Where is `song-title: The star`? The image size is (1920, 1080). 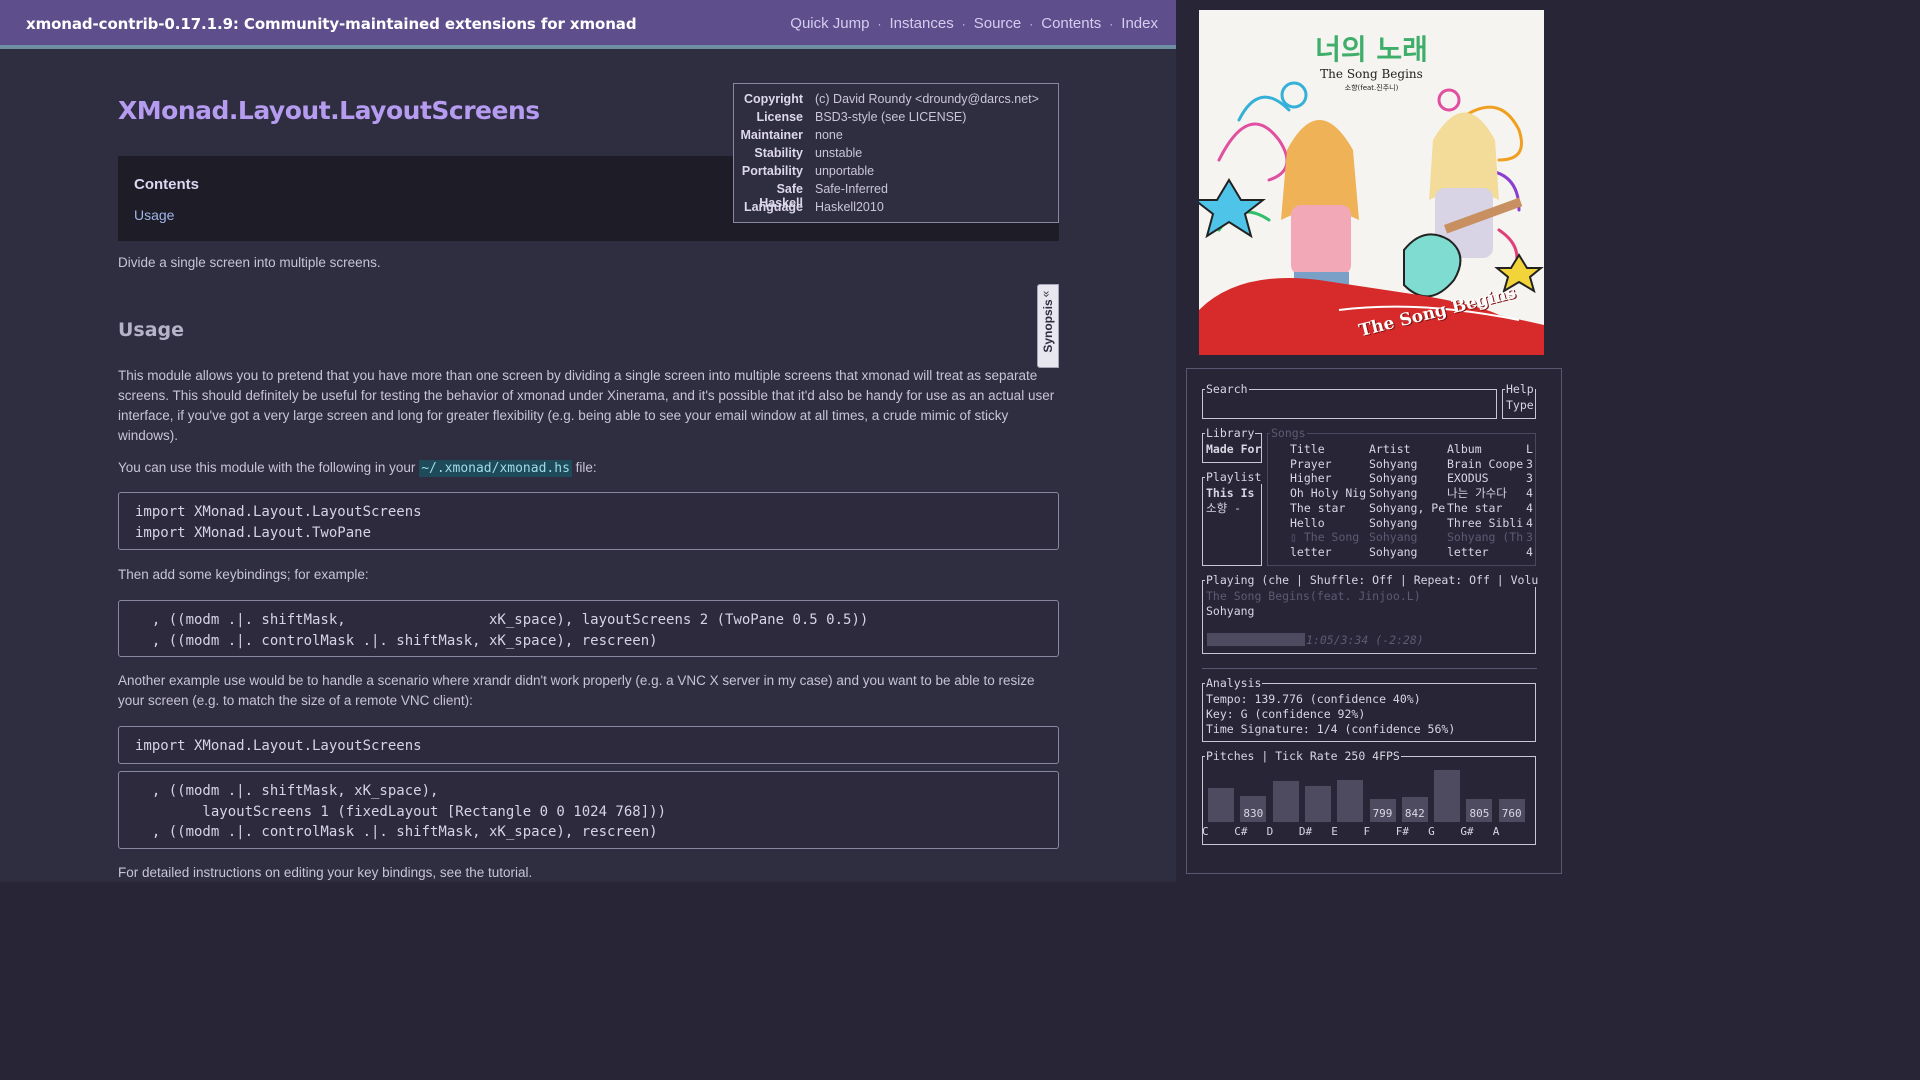
song-title: The star is located at coordinates (1318, 507).